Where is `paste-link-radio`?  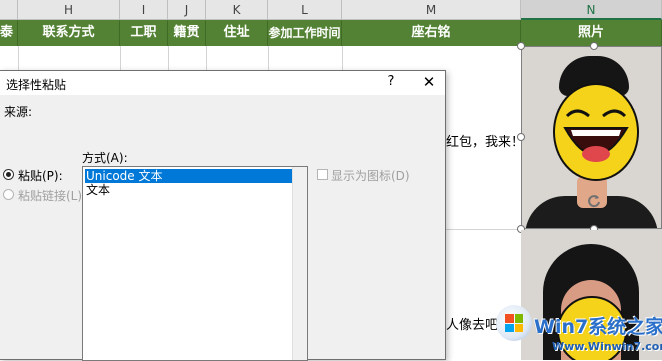
paste-link-radio is located at coordinates (8, 194).